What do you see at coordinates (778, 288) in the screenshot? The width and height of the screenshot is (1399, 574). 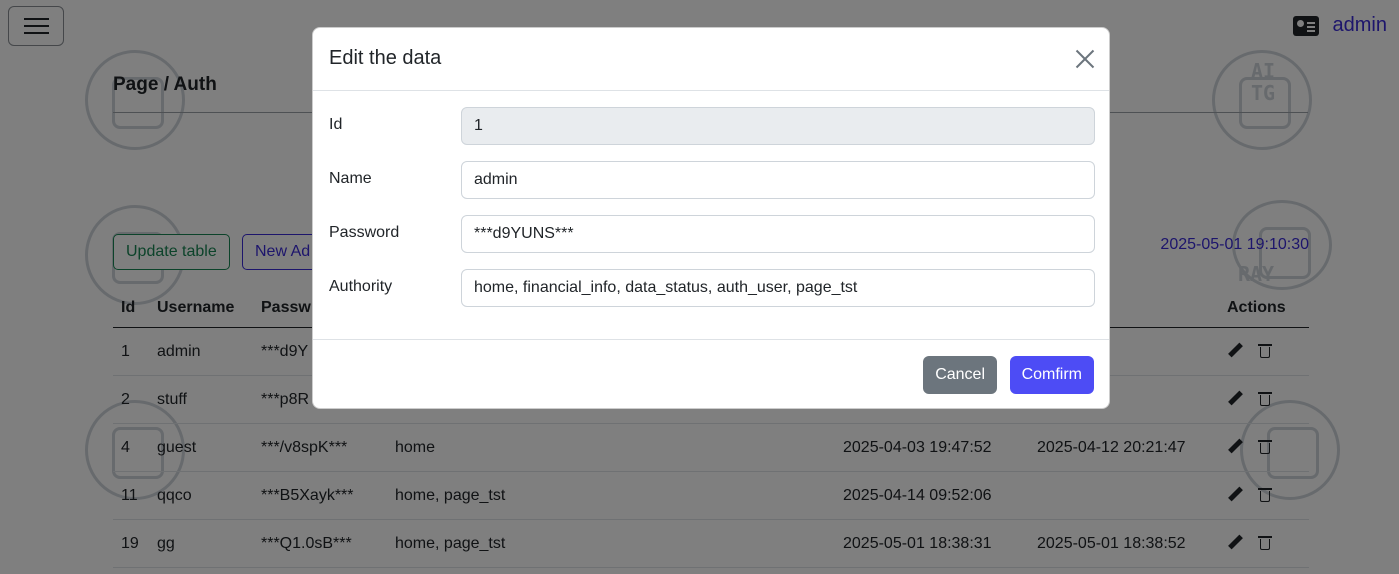 I see `authority-field` at bounding box center [778, 288].